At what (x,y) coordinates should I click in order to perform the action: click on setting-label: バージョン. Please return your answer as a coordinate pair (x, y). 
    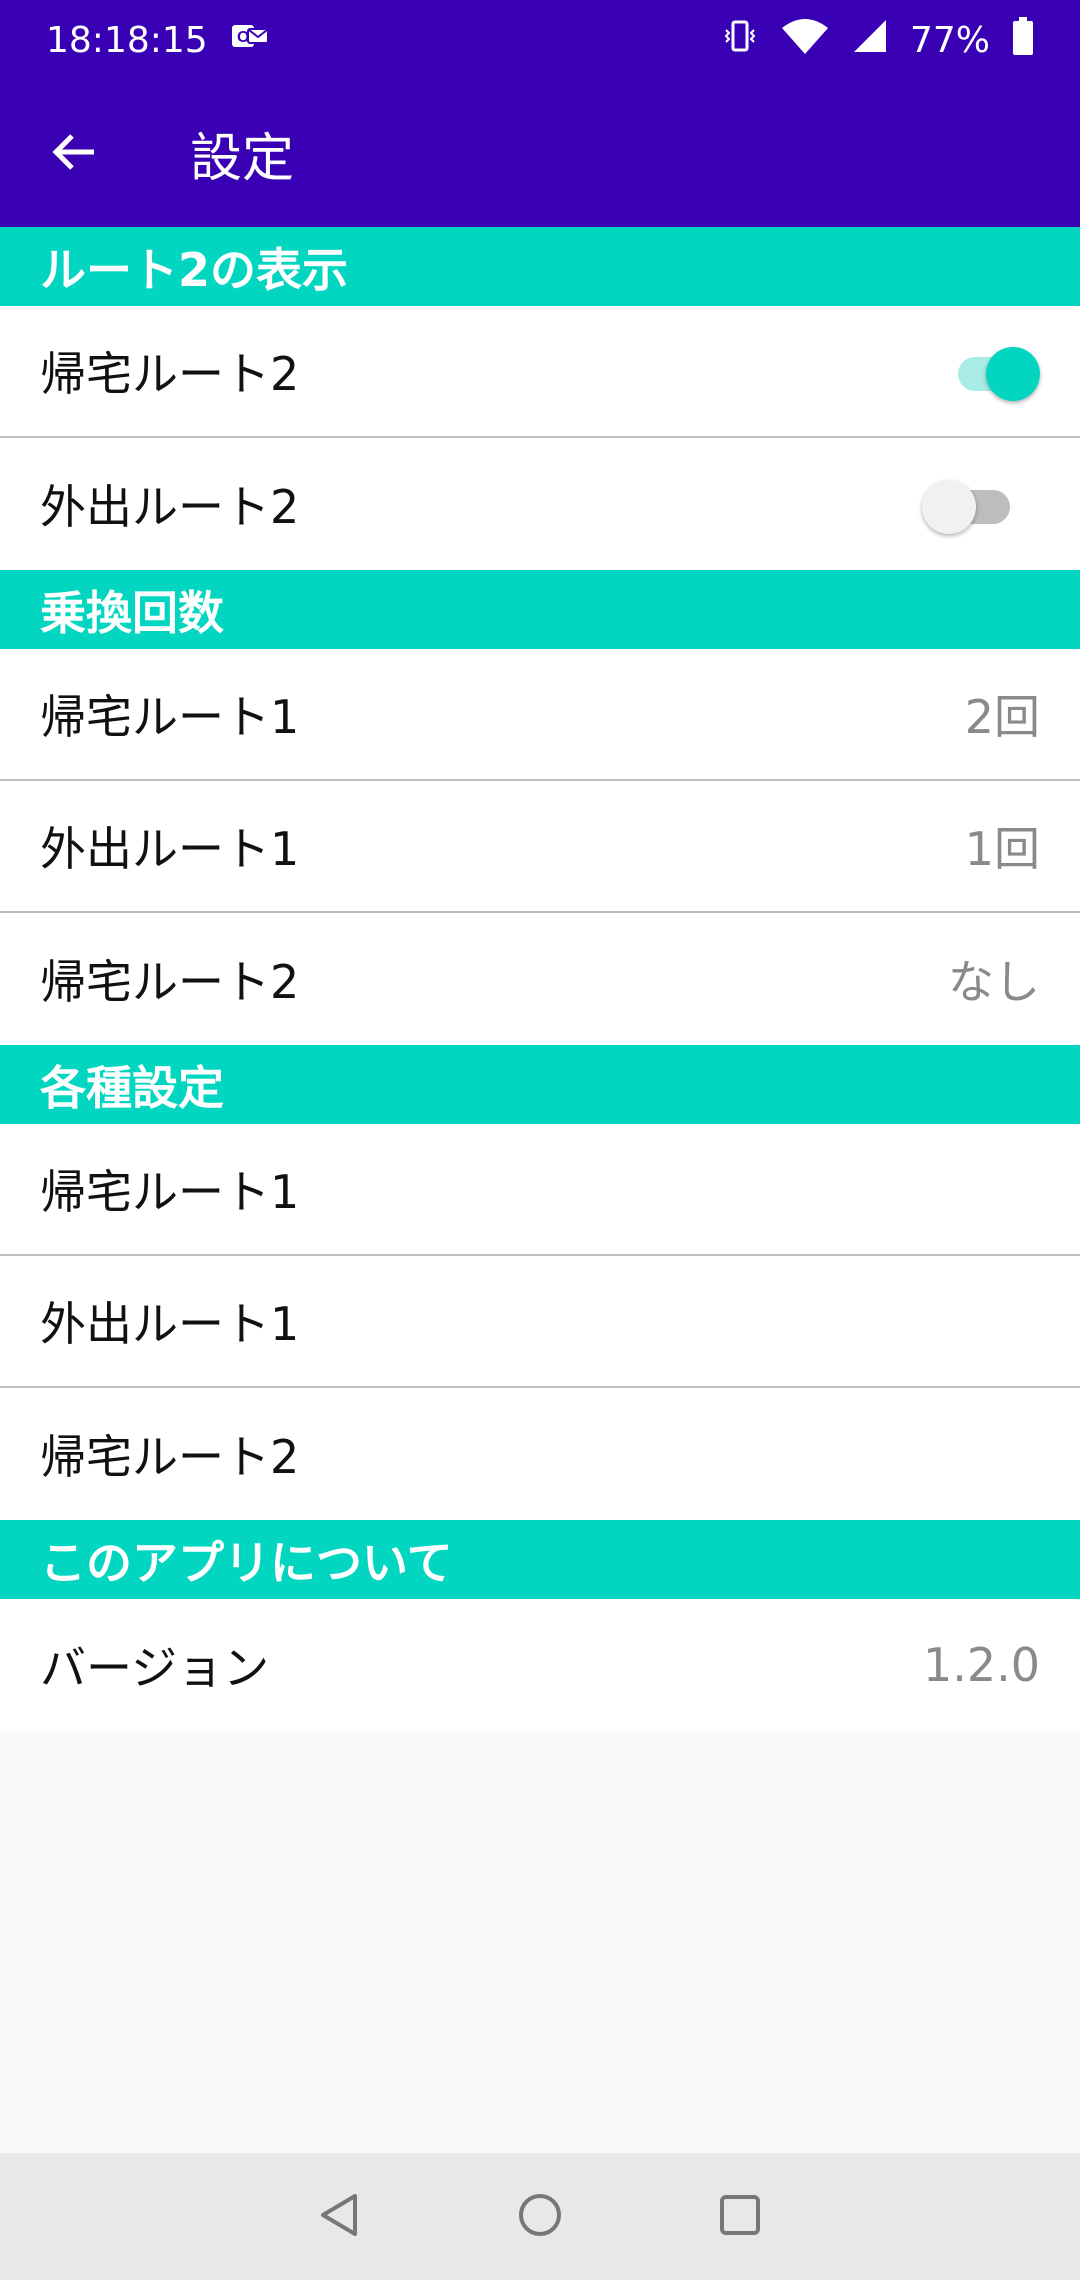
    Looking at the image, I should click on (155, 1668).